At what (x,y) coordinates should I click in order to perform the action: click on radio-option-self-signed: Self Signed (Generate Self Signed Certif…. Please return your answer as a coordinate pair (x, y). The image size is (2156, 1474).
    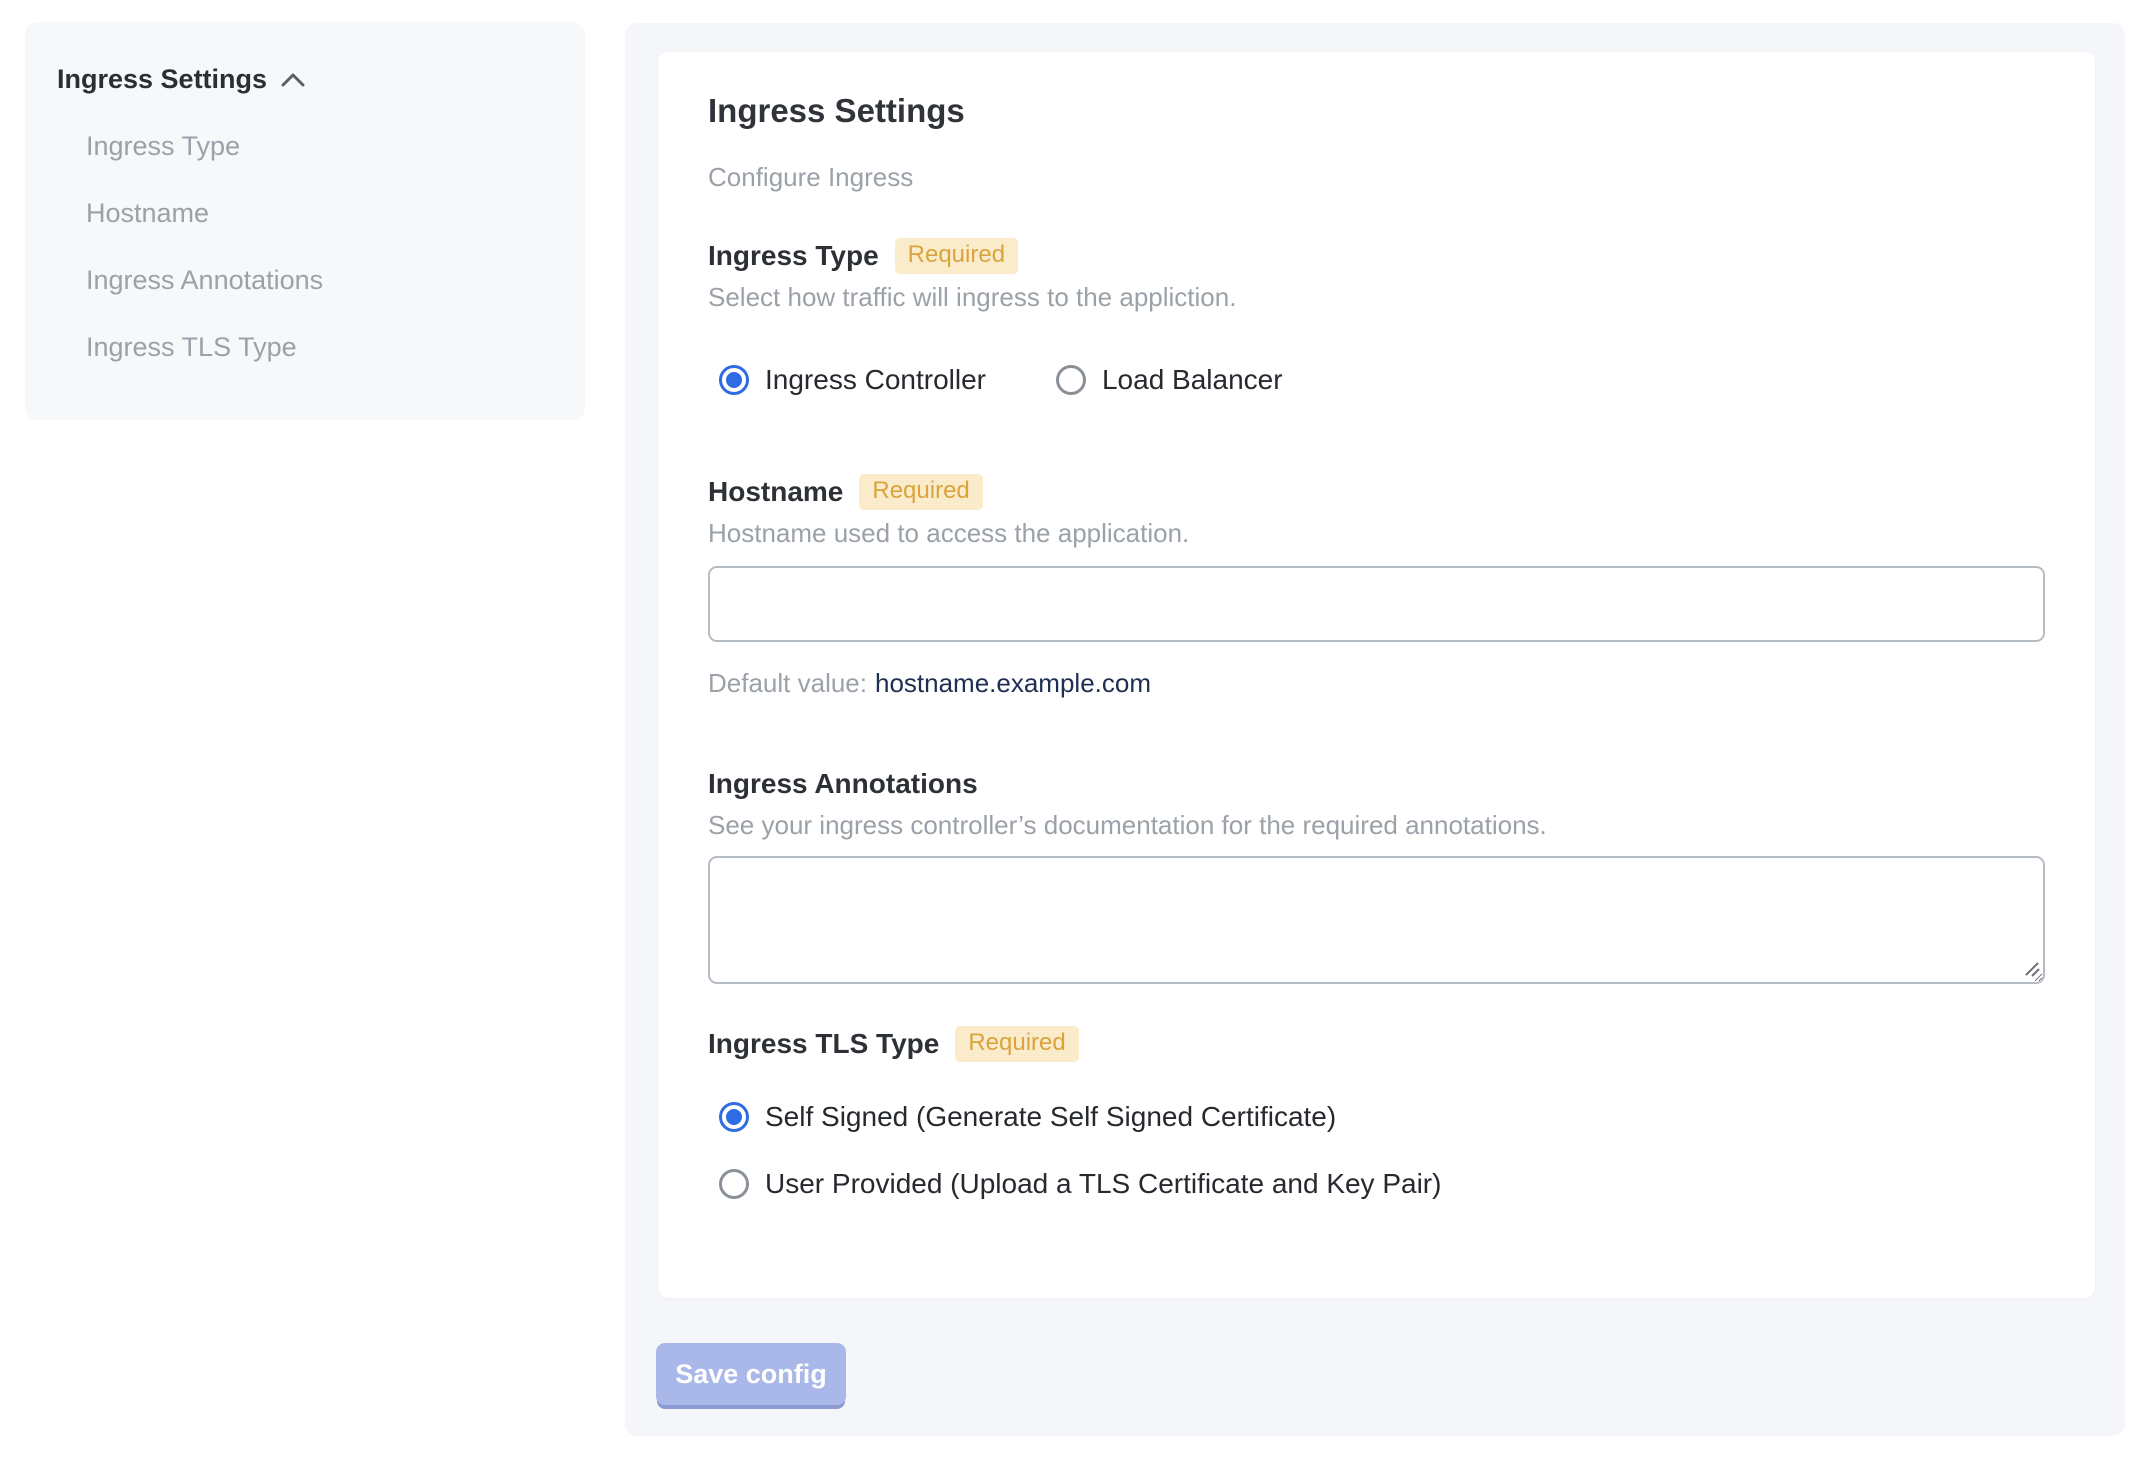
    Looking at the image, I should click on (1384, 1117).